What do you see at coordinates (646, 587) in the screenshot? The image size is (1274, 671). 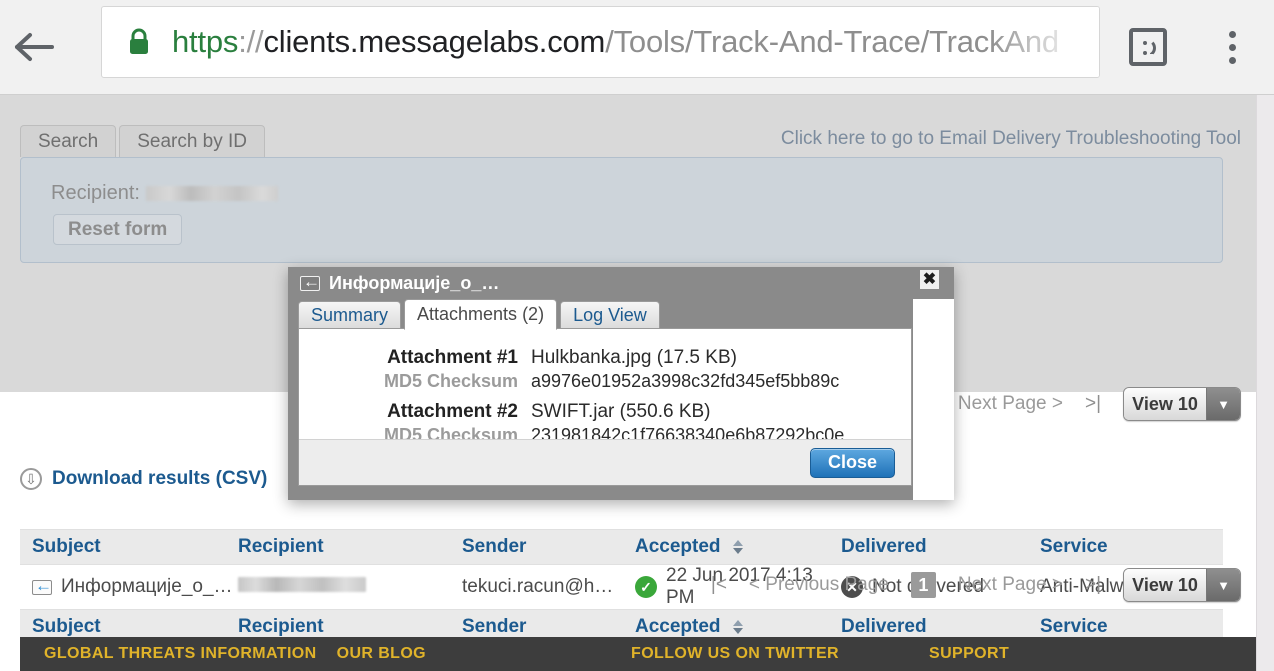 I see `check-circle-icon: ✓` at bounding box center [646, 587].